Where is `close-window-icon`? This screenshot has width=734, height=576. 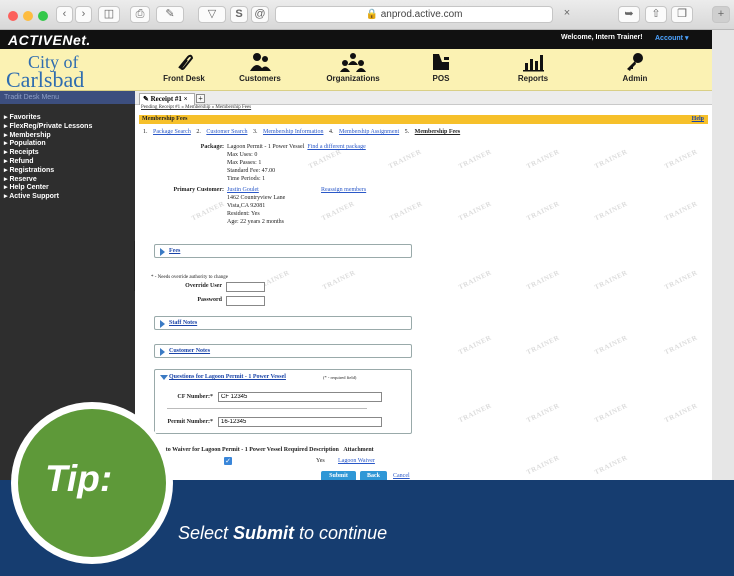
close-window-icon is located at coordinates (13, 16).